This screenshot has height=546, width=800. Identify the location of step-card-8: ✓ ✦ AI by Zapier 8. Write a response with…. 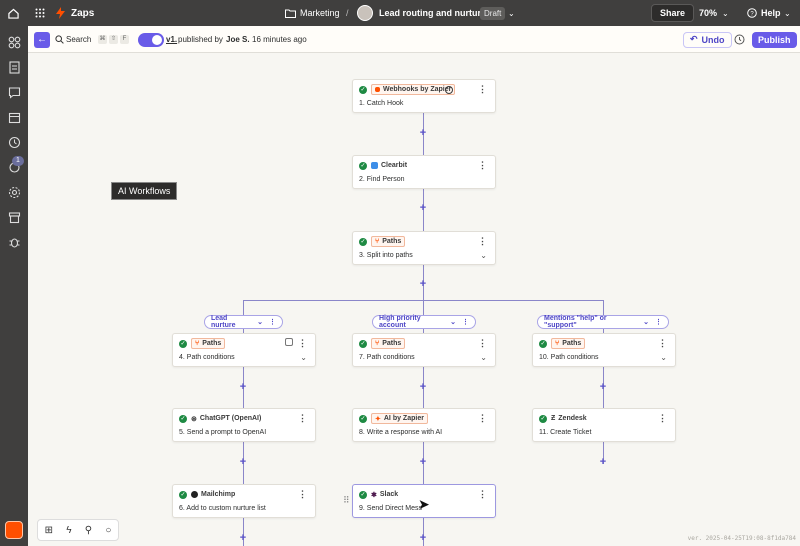
(424, 425).